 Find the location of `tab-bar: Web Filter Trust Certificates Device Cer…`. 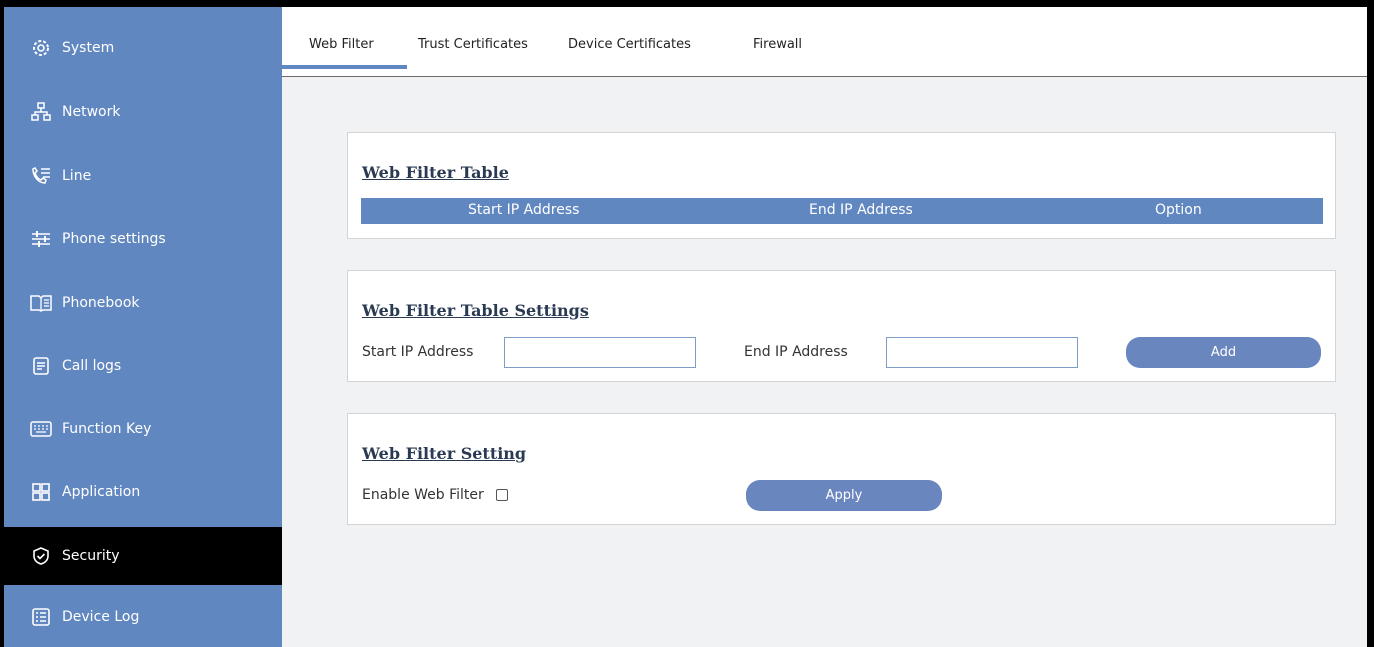

tab-bar: Web Filter Trust Certificates Device Cer… is located at coordinates (824, 42).